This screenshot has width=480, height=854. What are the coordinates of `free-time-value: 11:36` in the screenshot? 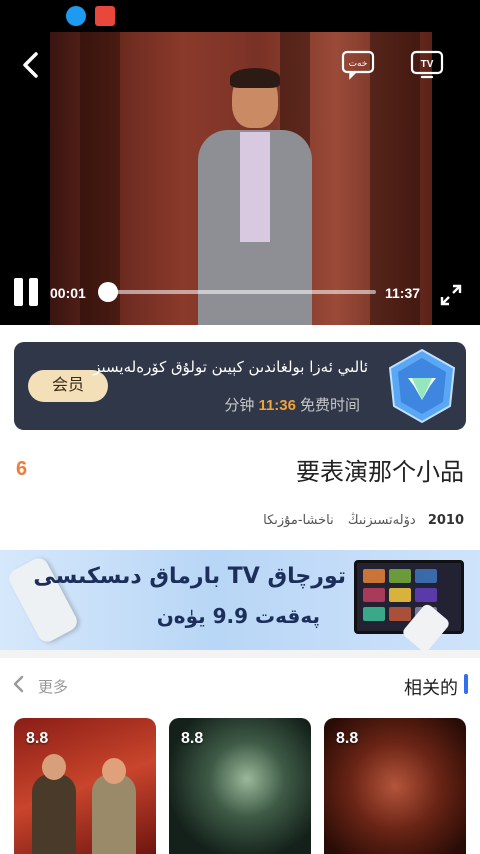 It's located at (277, 405).